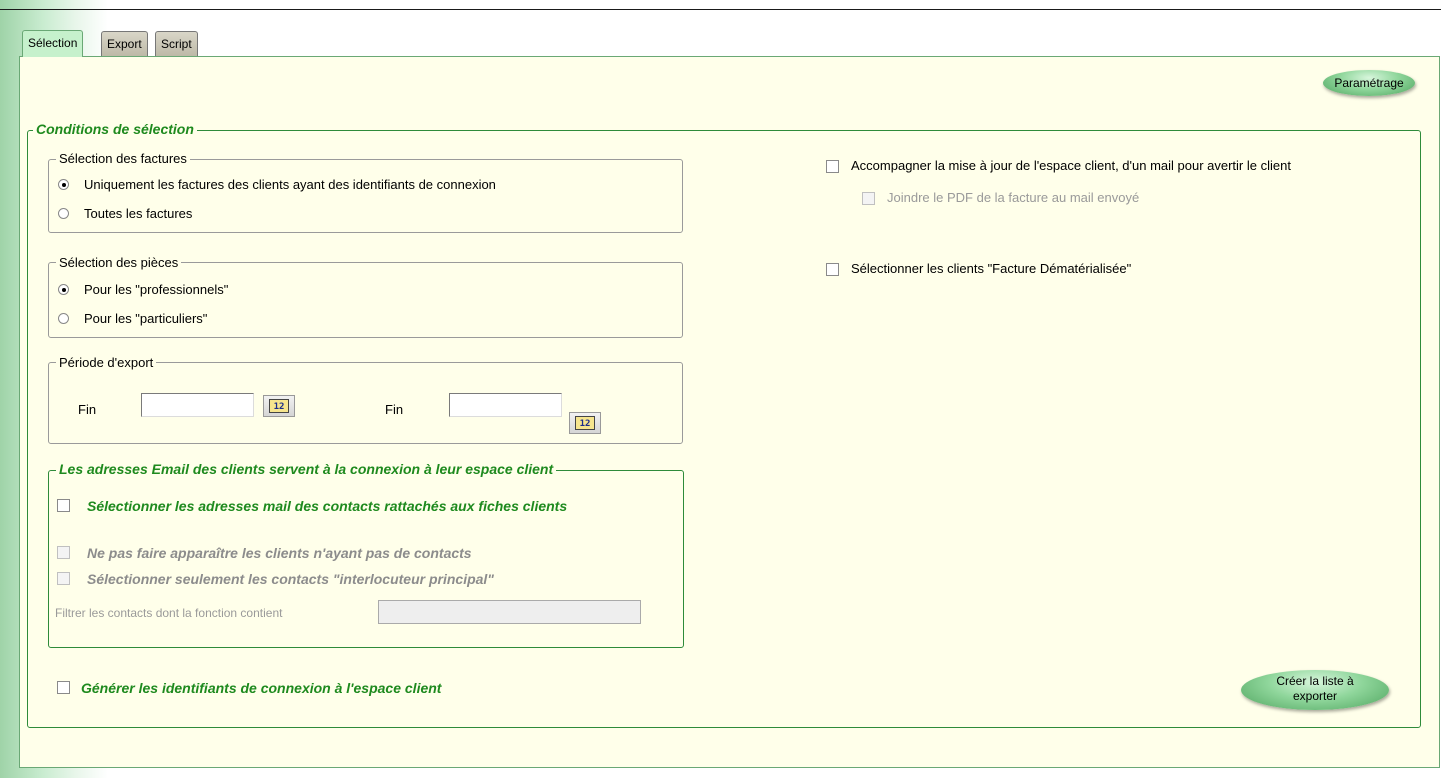 This screenshot has height=778, width=1441. What do you see at coordinates (1315, 681) in the screenshot?
I see `creer-liste-line1: Créer la liste à` at bounding box center [1315, 681].